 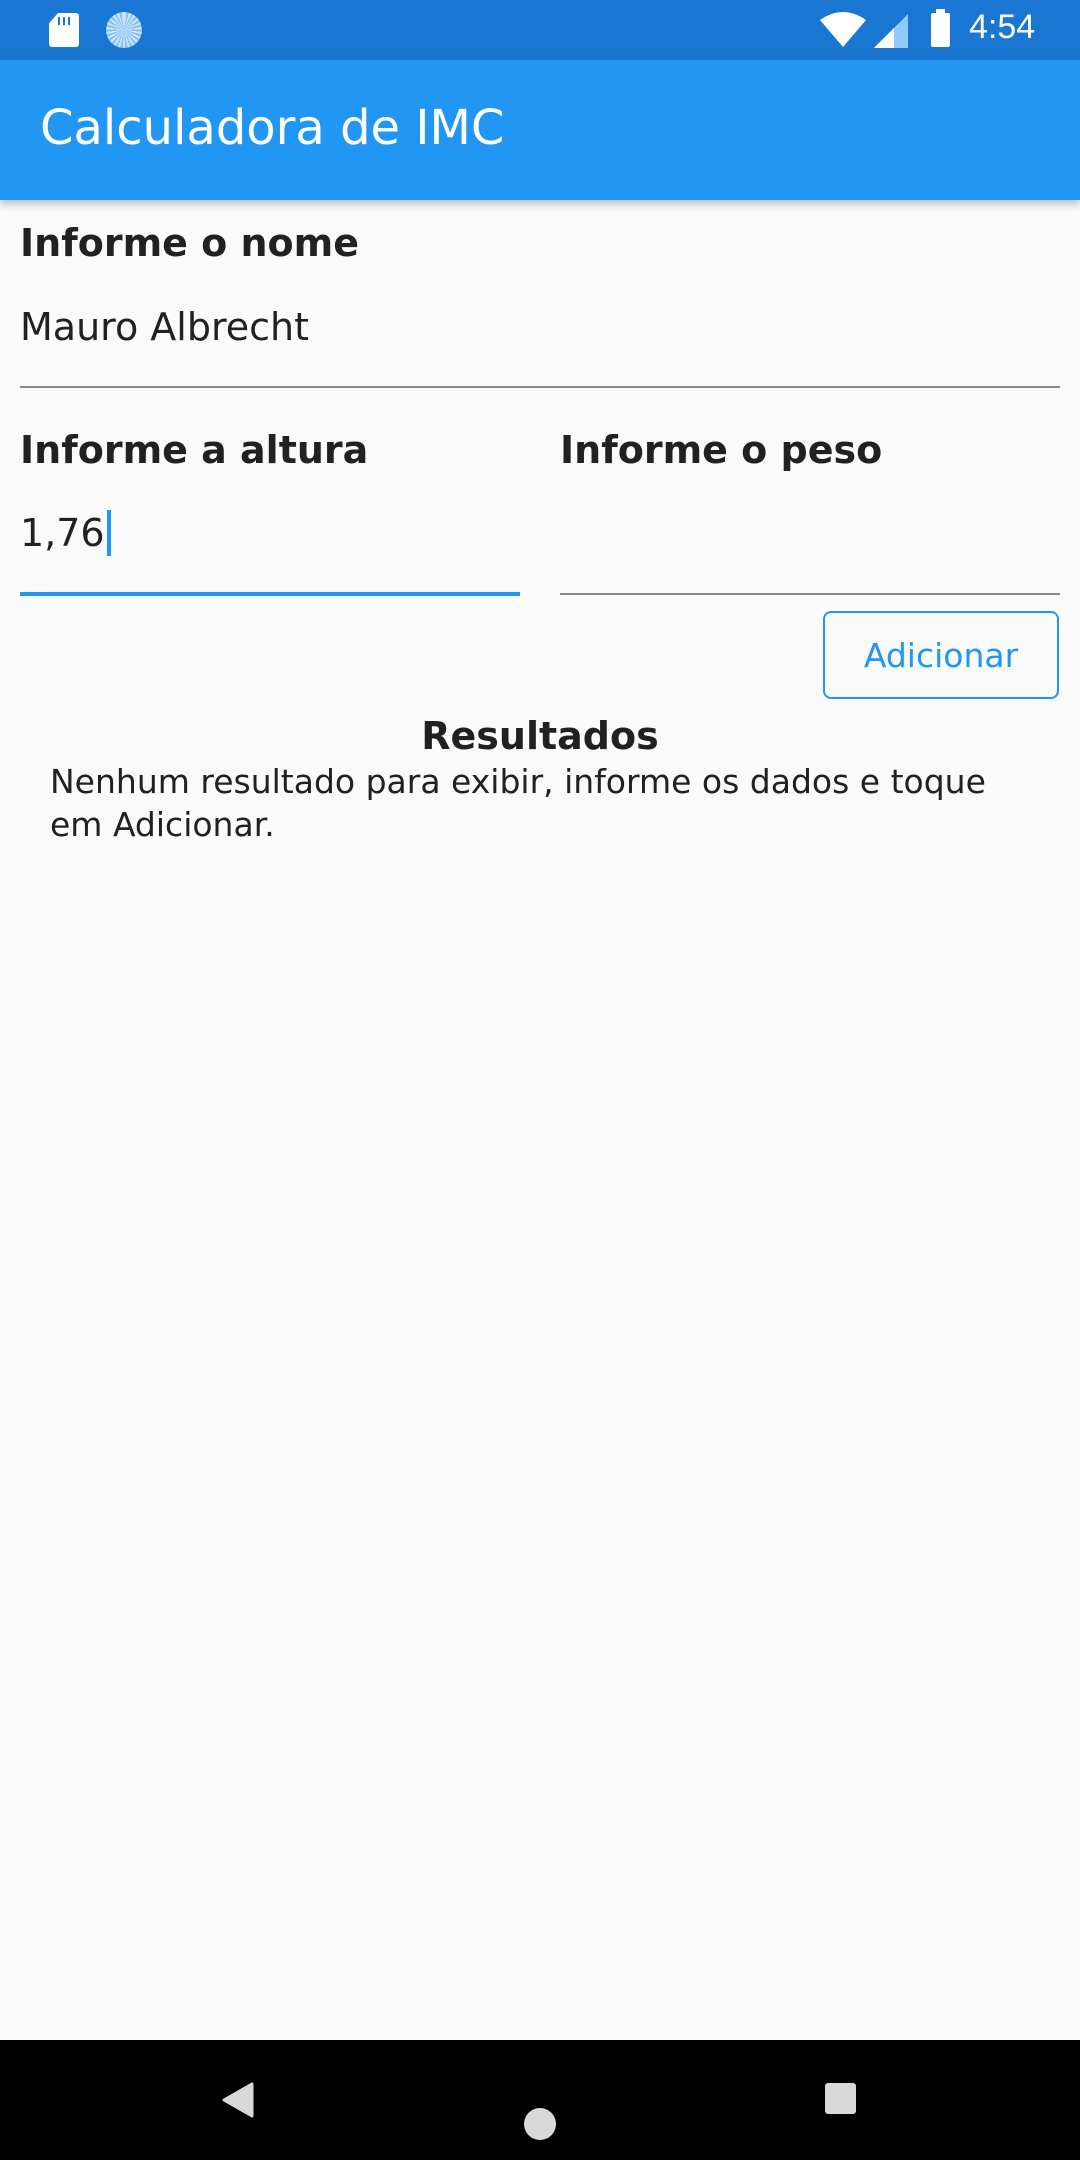 I want to click on battery-icon, so click(x=940, y=28).